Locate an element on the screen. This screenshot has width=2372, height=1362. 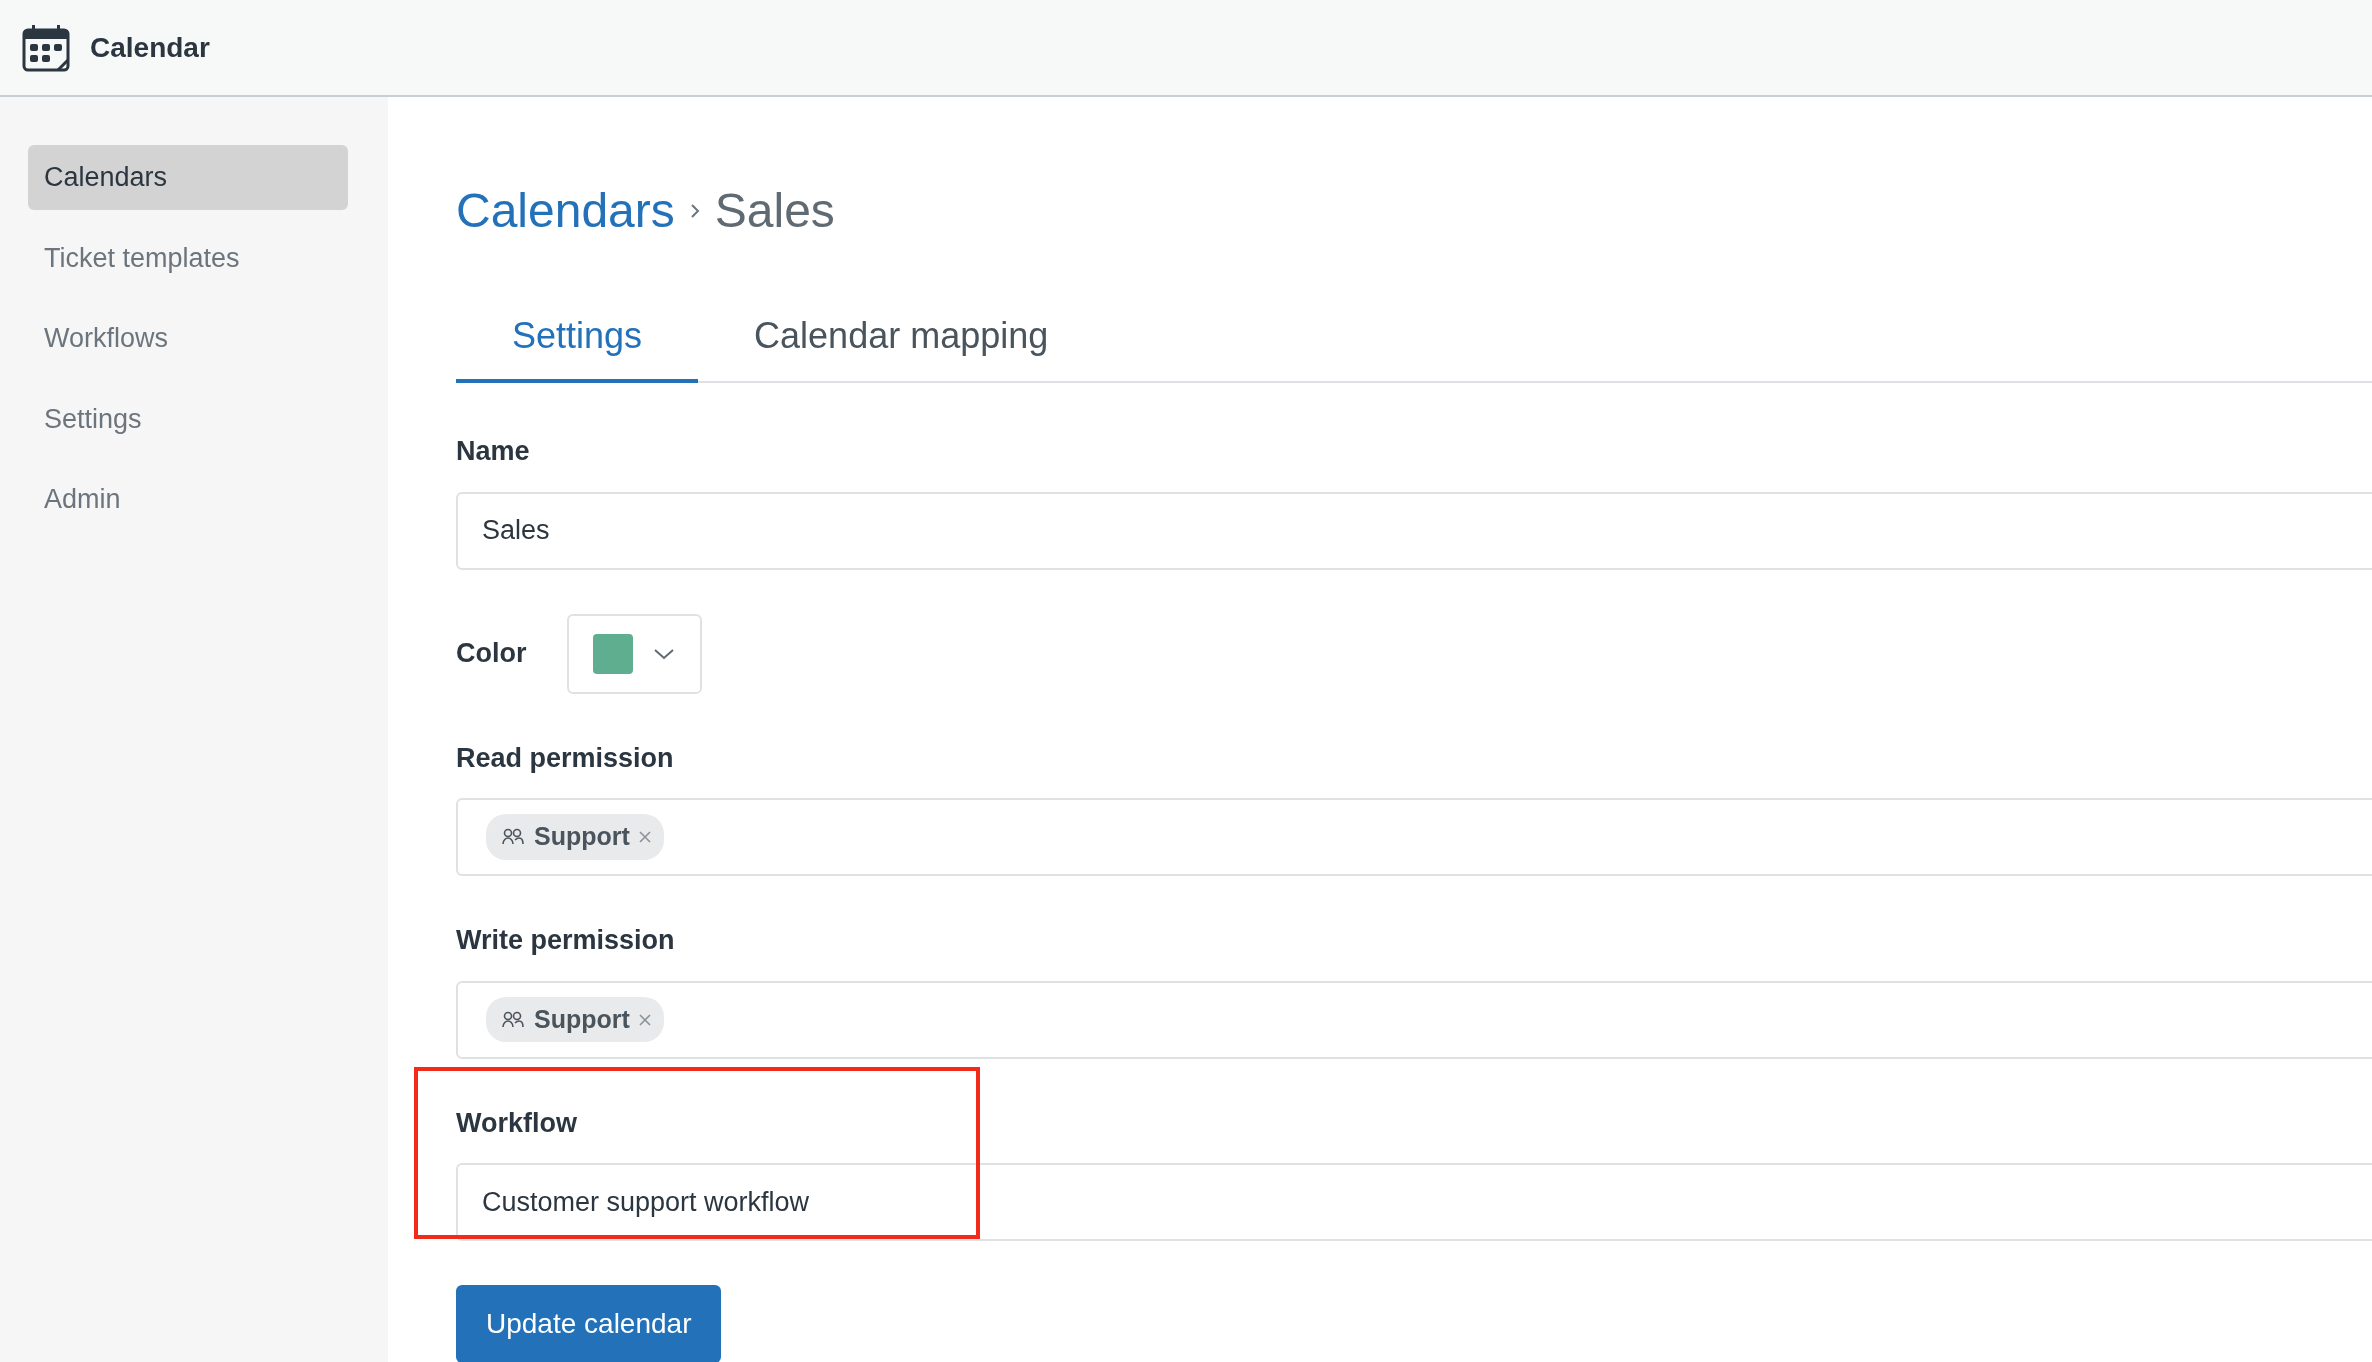
sidebar-item: Settings is located at coordinates (188, 418).